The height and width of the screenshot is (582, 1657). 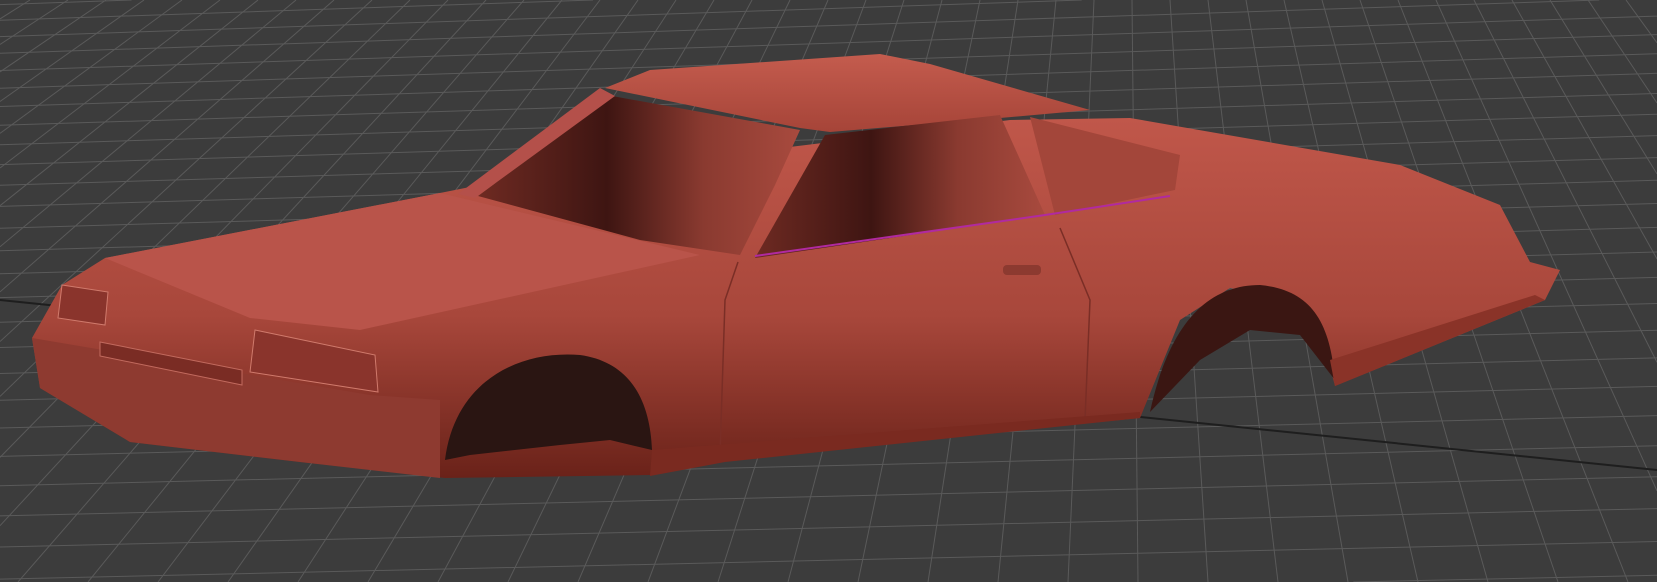 What do you see at coordinates (1022, 270) in the screenshot?
I see `door-handle` at bounding box center [1022, 270].